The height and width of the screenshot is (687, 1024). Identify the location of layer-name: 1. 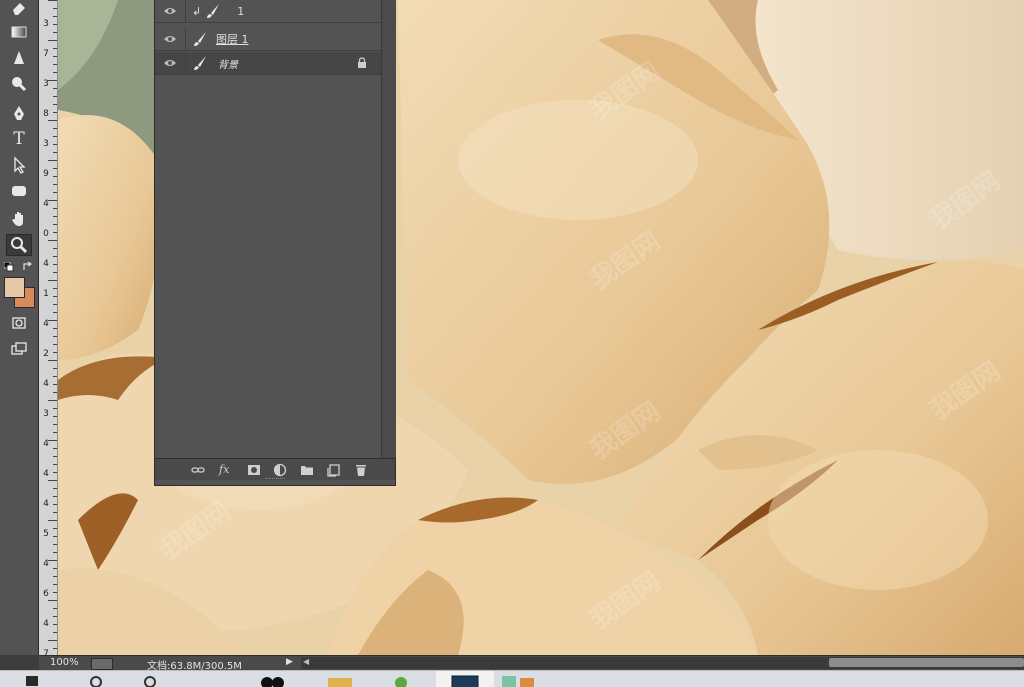
(240, 11).